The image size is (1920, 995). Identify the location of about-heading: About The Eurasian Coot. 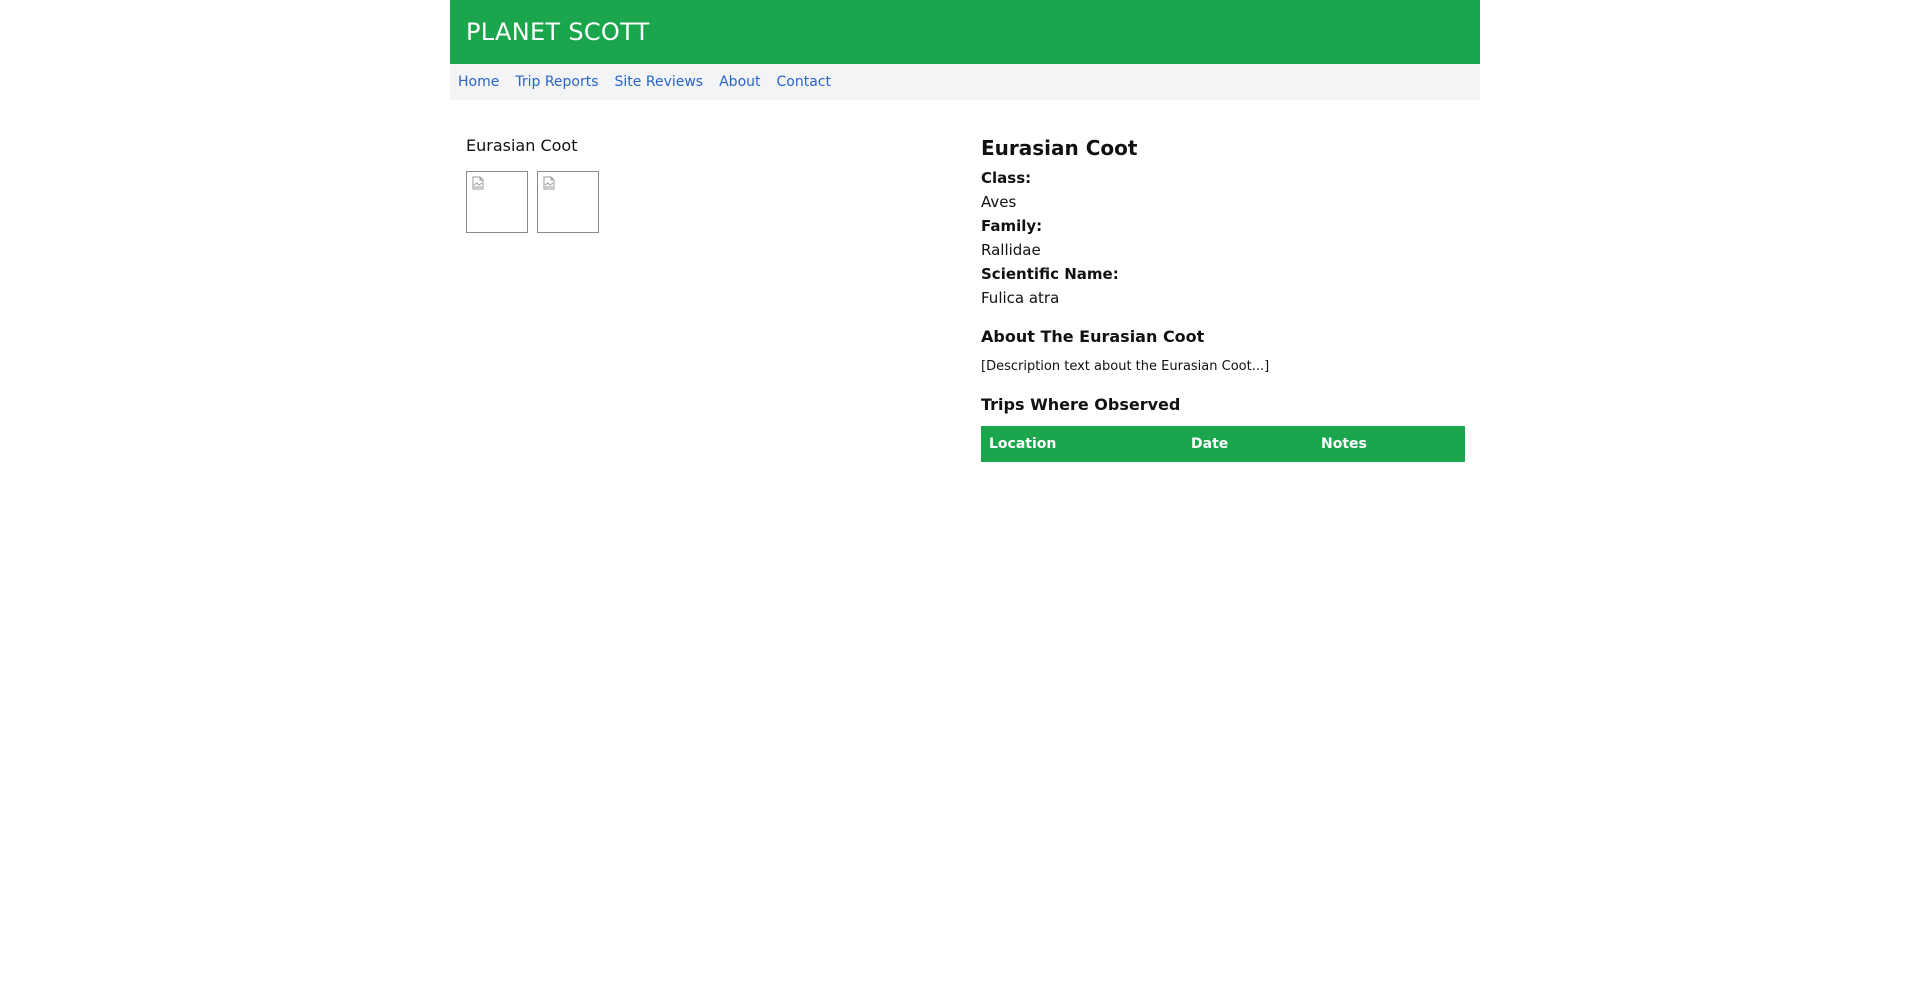
(1093, 336).